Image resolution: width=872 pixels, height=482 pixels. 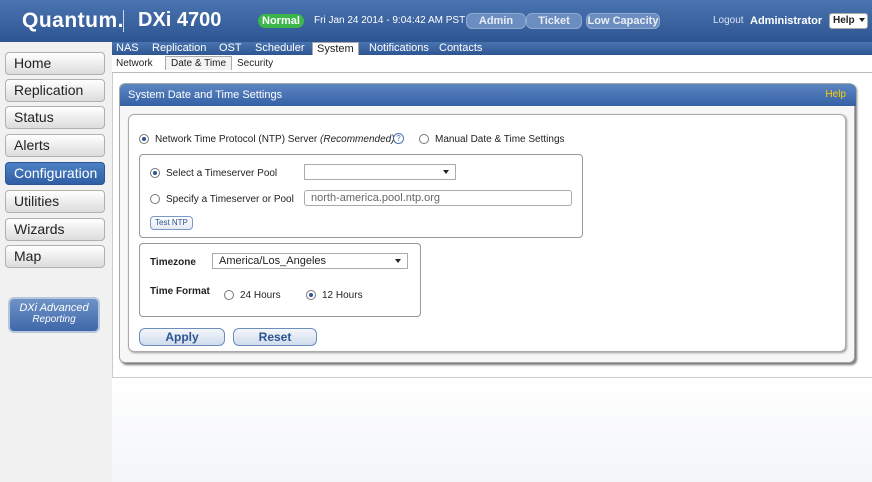 I want to click on nav-wizards: Wizards, so click(x=55, y=229).